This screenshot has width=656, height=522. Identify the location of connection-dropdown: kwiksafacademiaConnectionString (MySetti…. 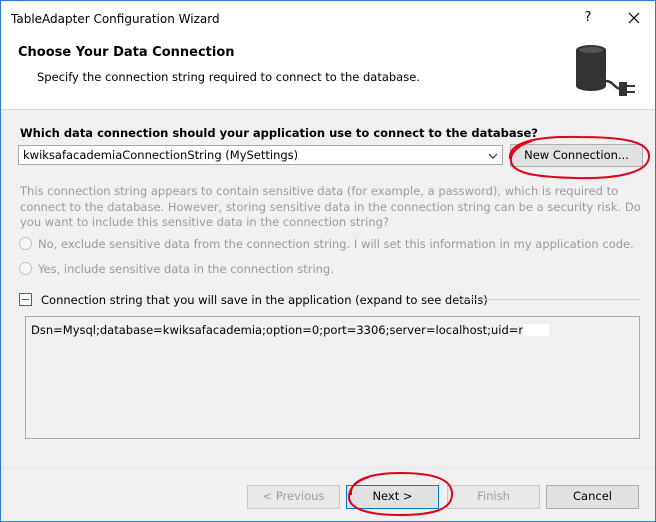
(260, 155).